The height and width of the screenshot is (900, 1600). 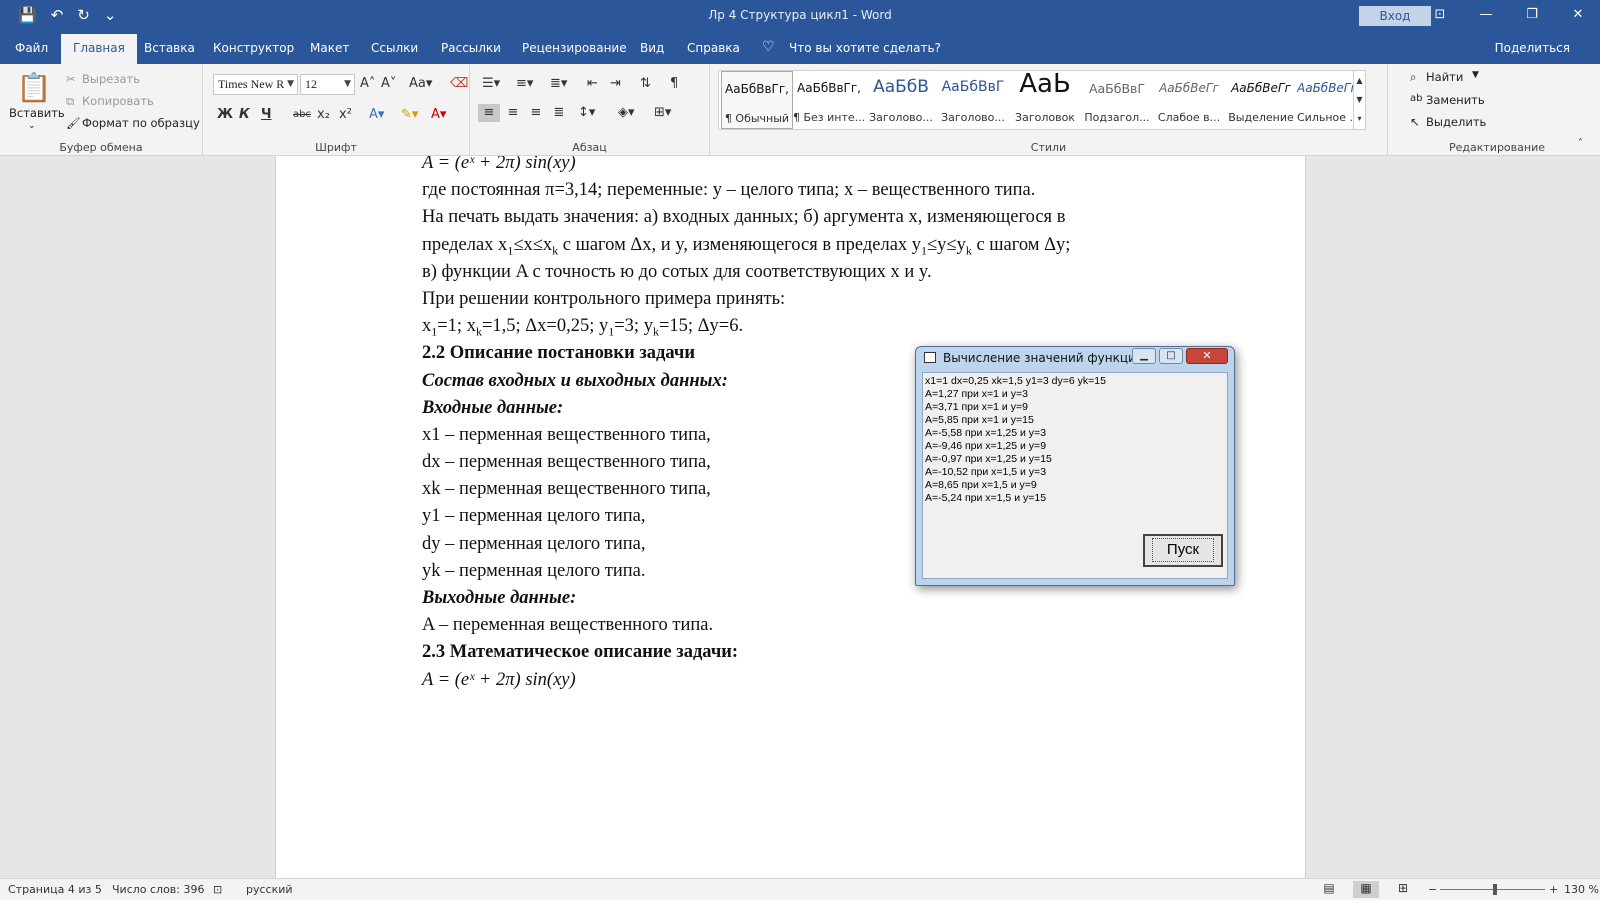 I want to click on style-normal: АаБбВвГг, ¶ Обычный, so click(x=757, y=100).